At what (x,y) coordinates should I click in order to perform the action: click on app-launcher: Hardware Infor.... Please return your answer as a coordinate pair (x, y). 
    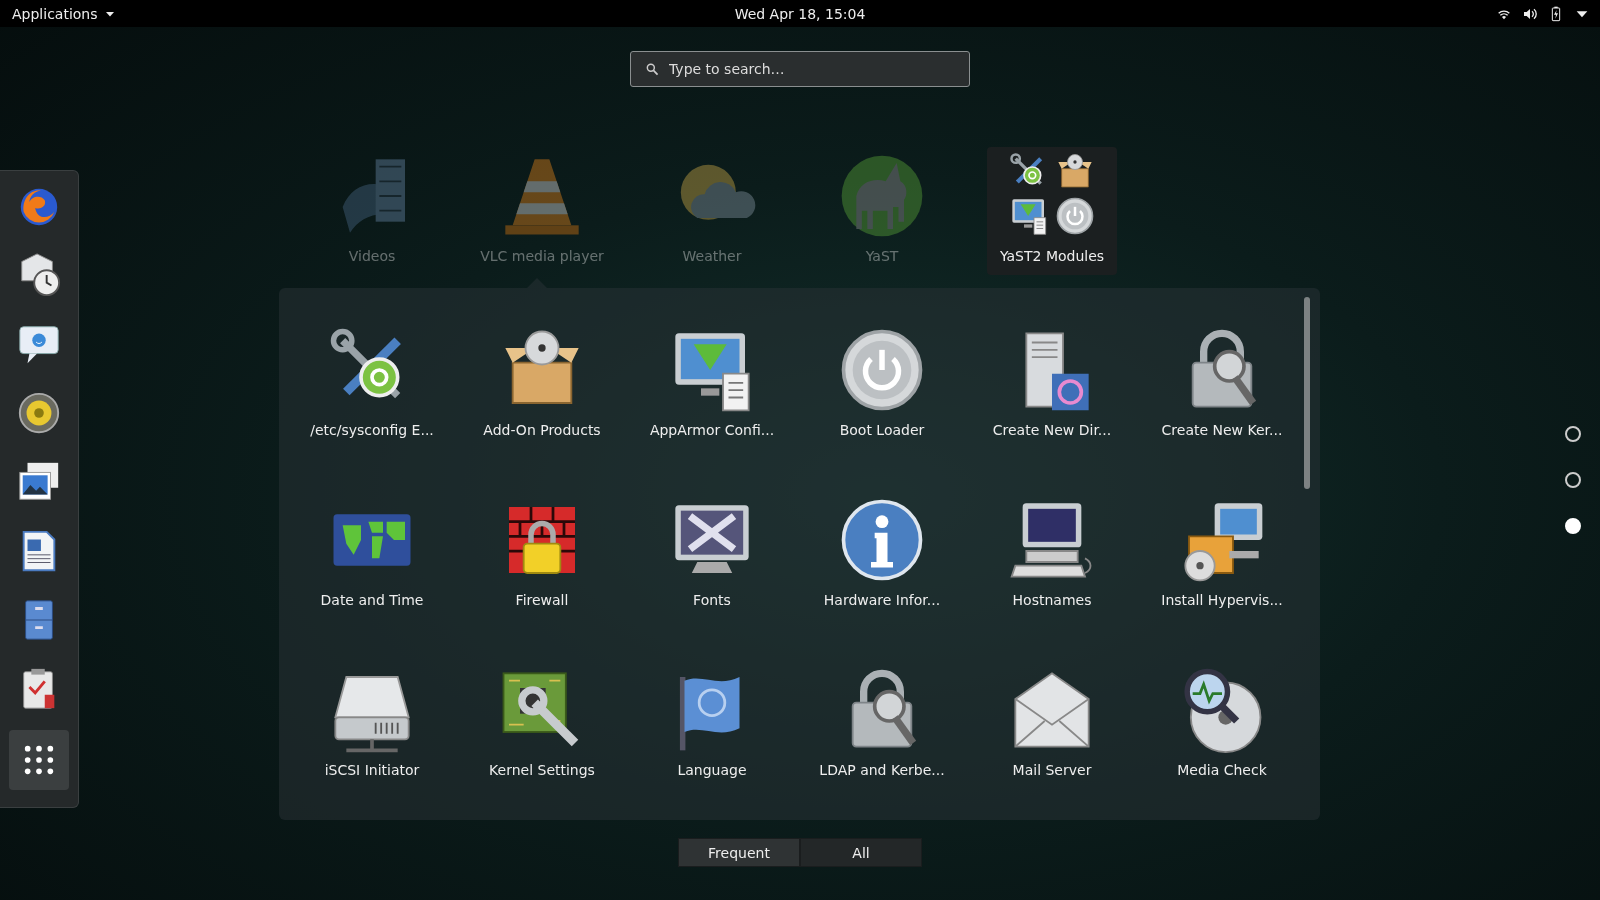
    Looking at the image, I should click on (882, 581).